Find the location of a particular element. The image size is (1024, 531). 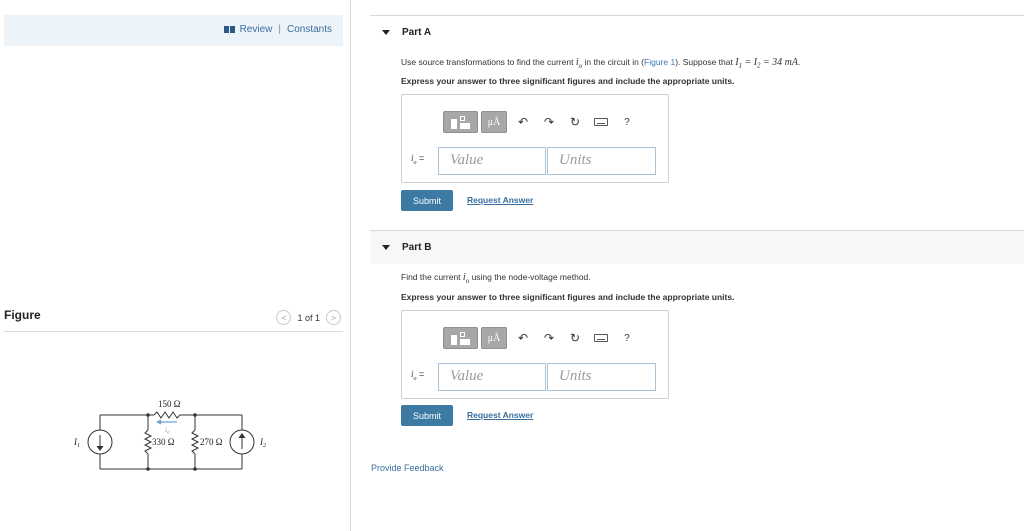

request-answer-link-a: Request Answer is located at coordinates (500, 200).